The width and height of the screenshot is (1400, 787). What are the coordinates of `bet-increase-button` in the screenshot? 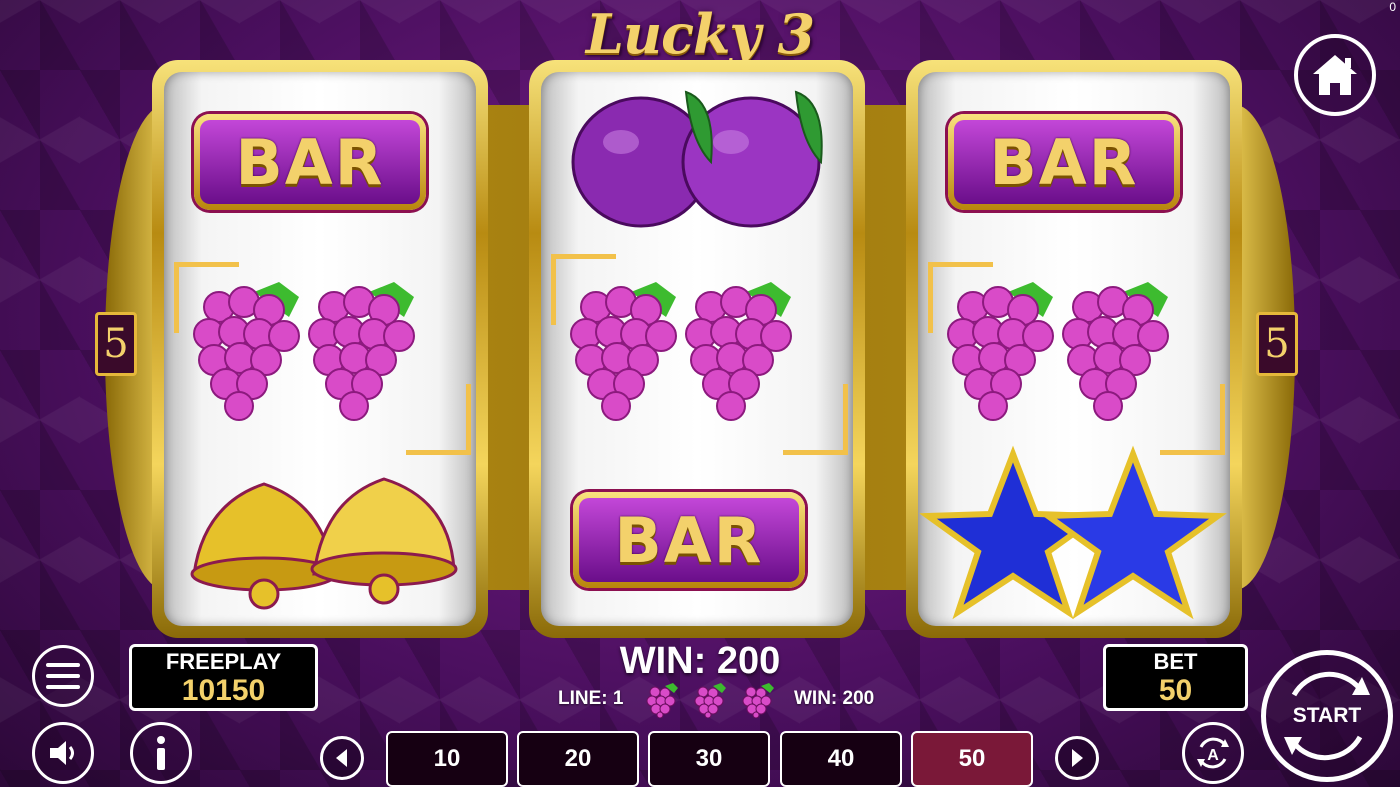 It's located at (1077, 758).